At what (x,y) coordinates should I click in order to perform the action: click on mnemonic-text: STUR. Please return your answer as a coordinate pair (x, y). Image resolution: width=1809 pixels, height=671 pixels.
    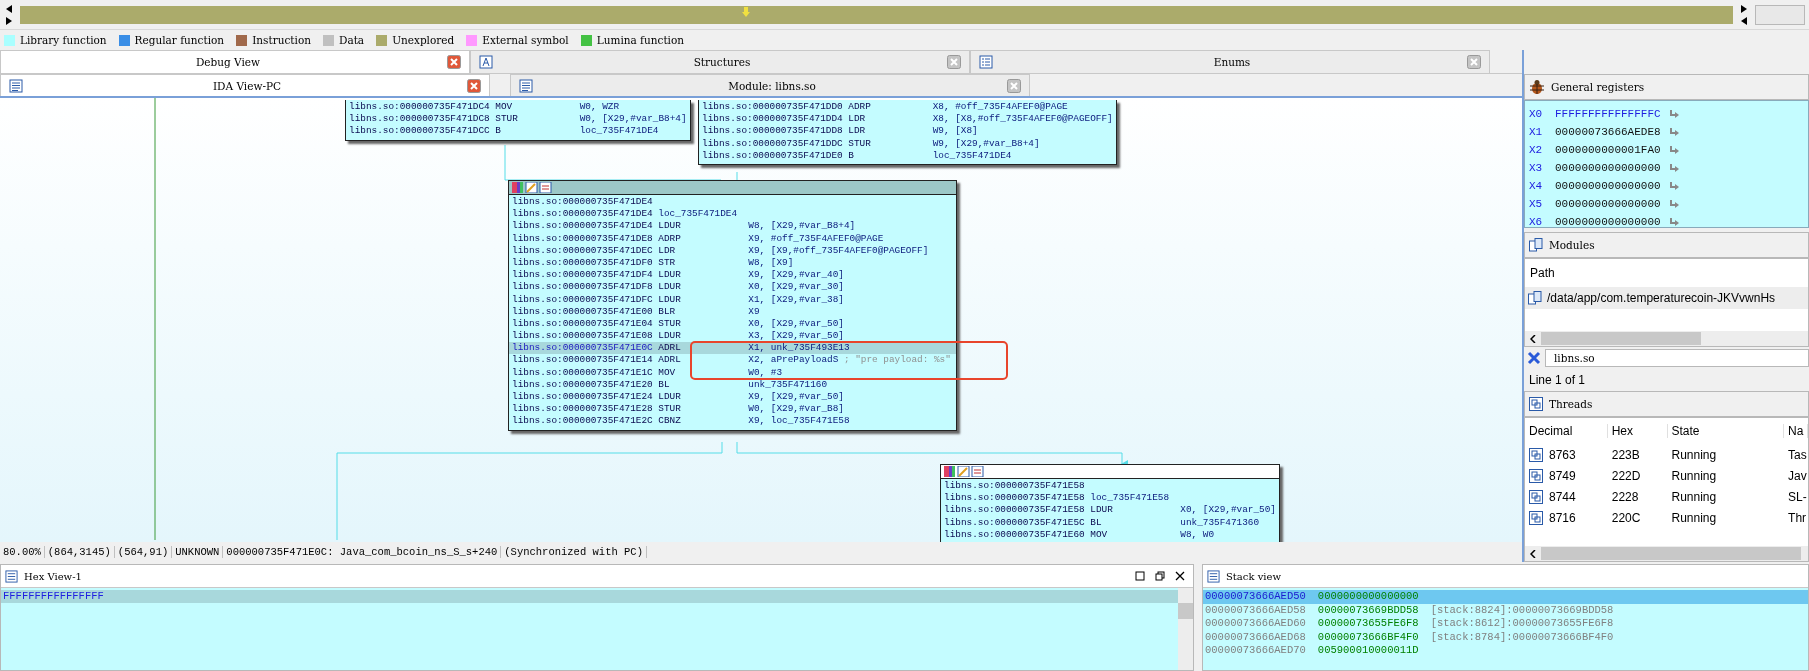
    Looking at the image, I should click on (670, 409).